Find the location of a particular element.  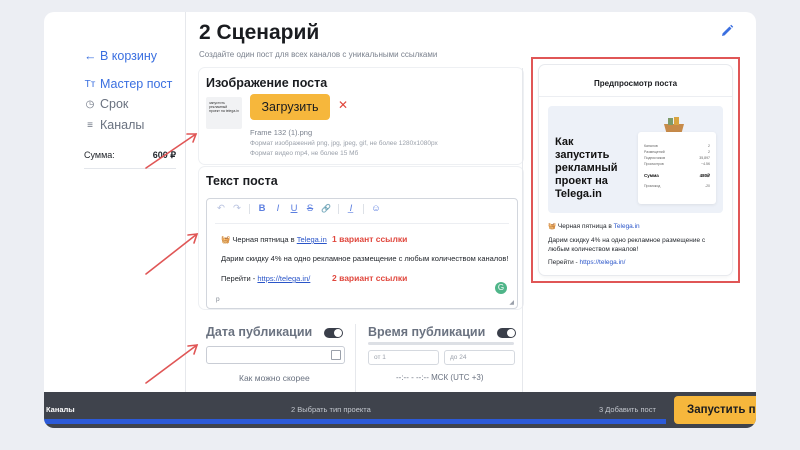

publish-time-label: Время публикации is located at coordinates (427, 332).